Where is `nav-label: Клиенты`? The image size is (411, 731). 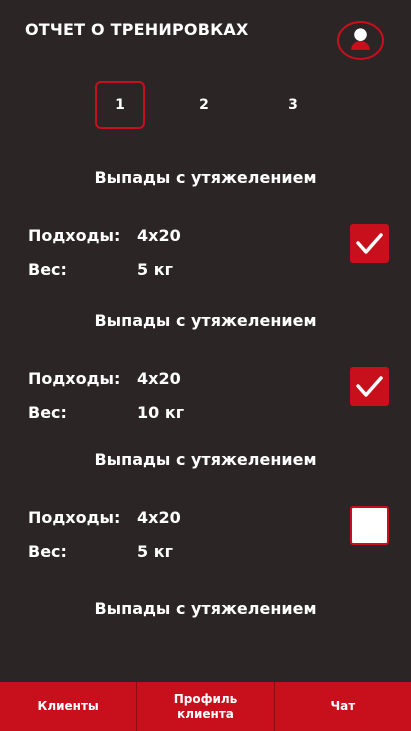 nav-label: Клиенты is located at coordinates (68, 706).